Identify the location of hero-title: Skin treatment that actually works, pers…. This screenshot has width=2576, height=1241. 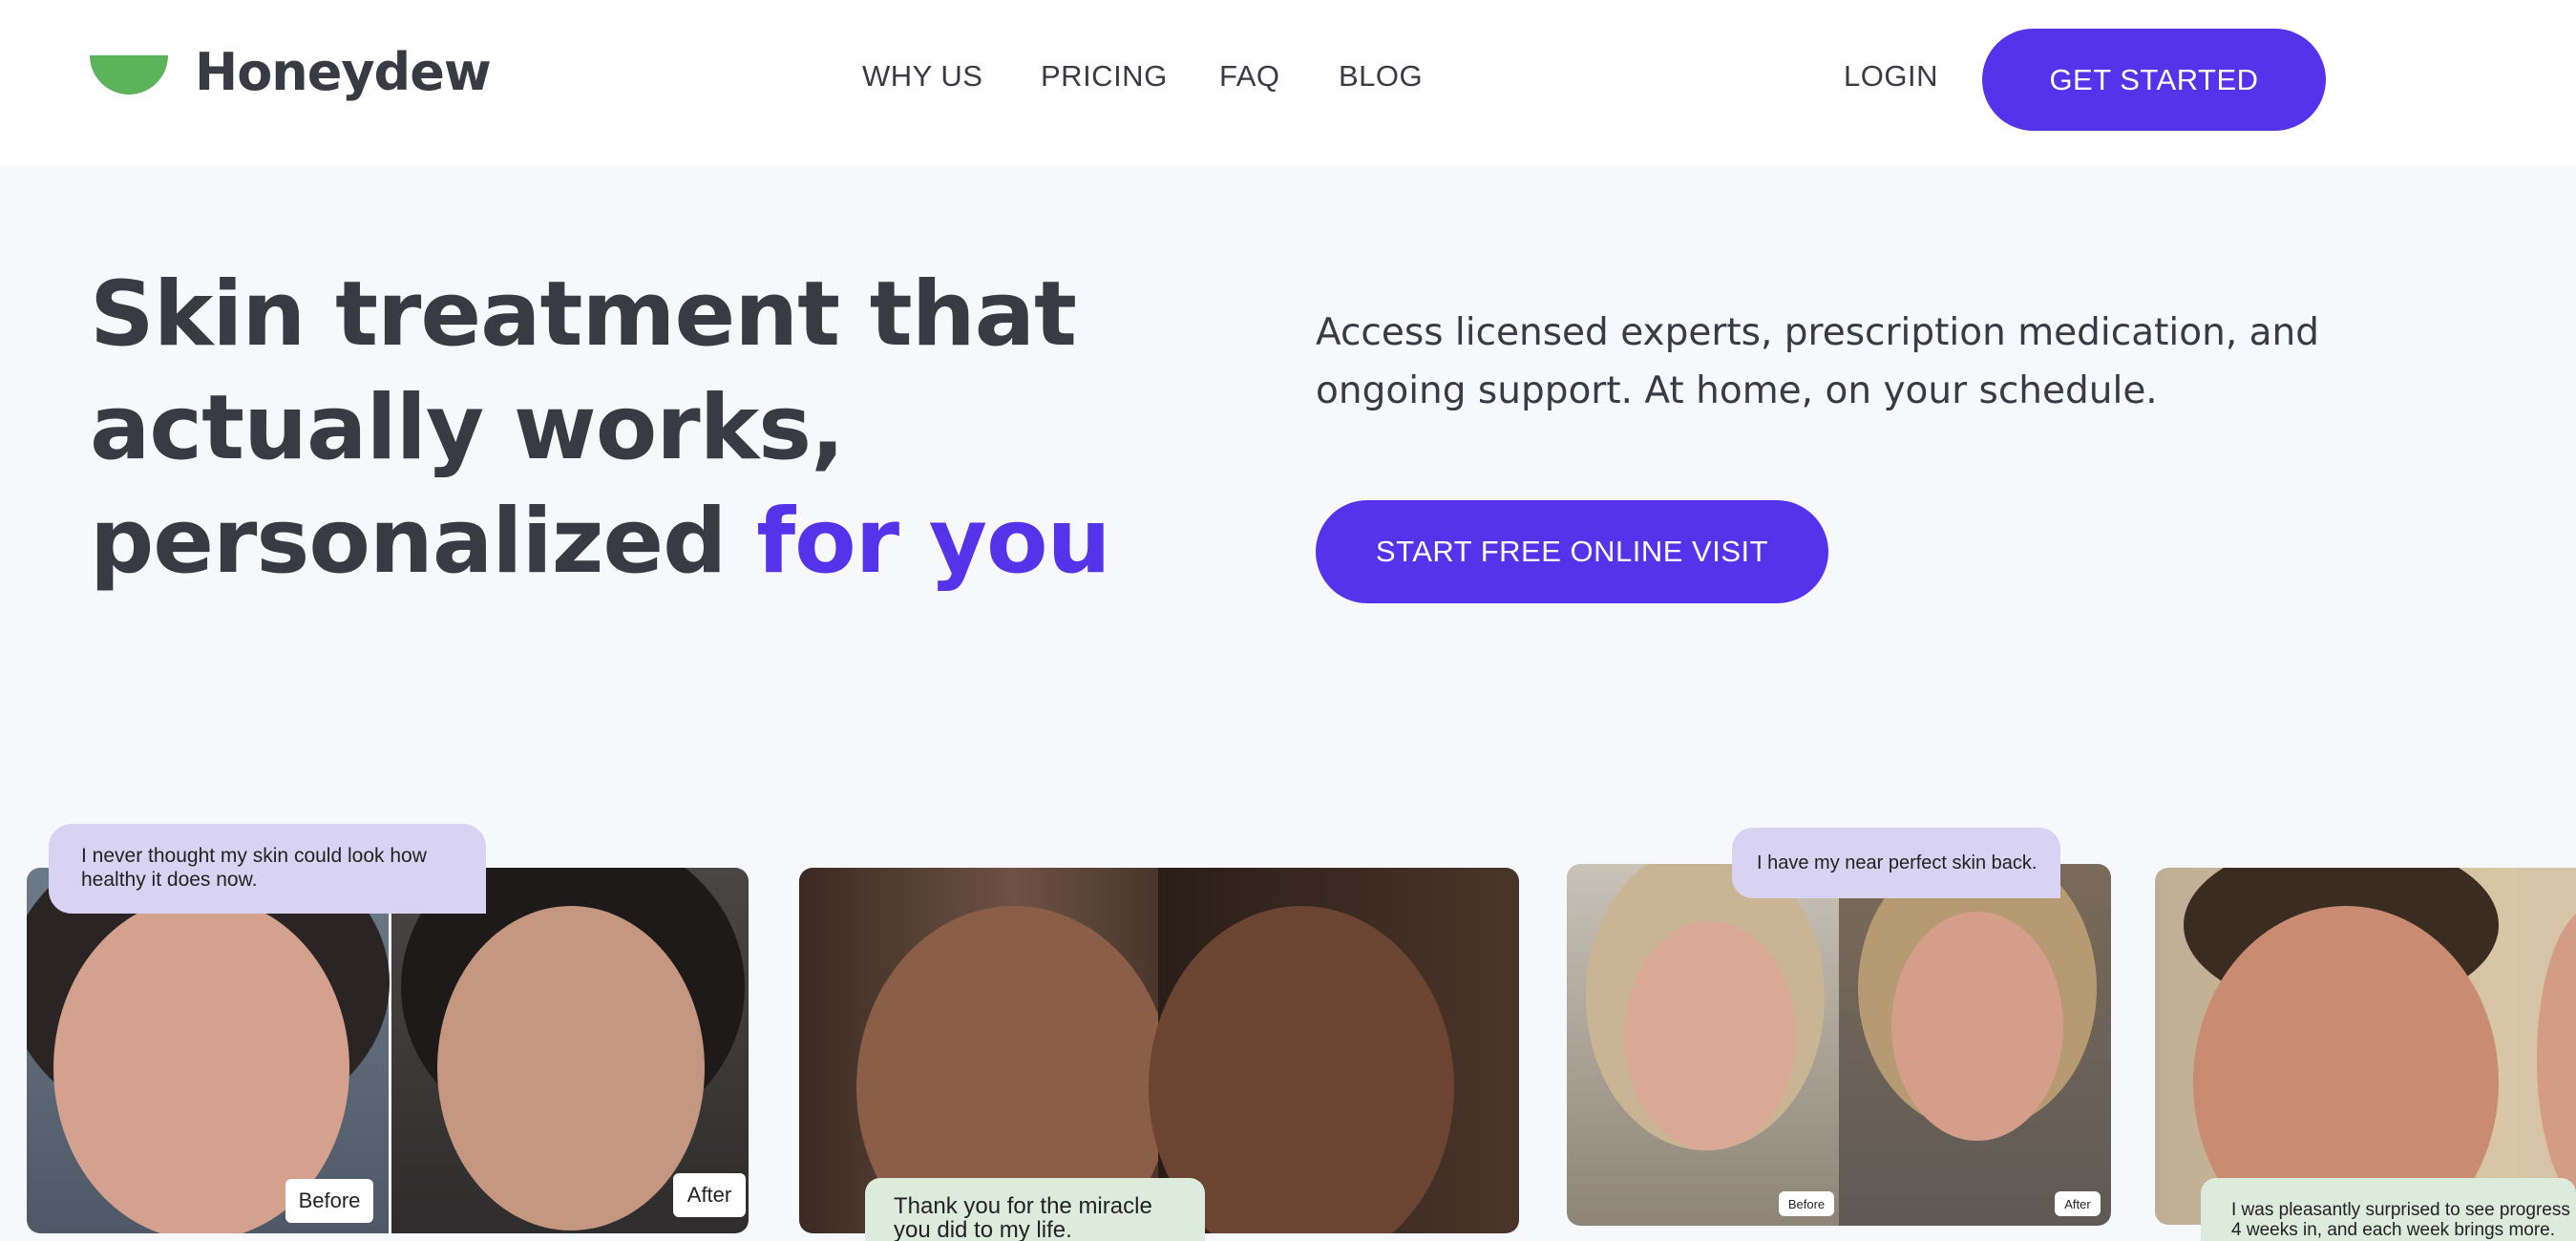
(639, 428).